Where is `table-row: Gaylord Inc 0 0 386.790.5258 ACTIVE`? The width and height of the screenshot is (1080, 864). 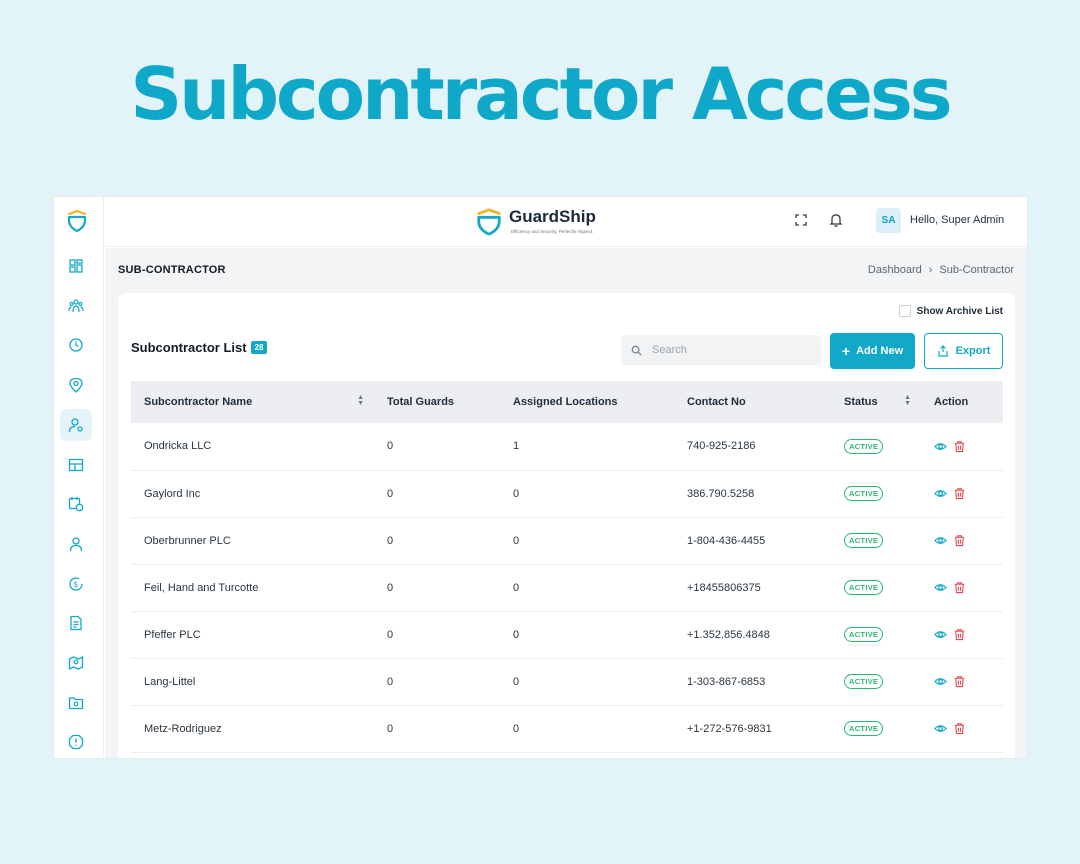 table-row: Gaylord Inc 0 0 386.790.5258 ACTIVE is located at coordinates (567, 494).